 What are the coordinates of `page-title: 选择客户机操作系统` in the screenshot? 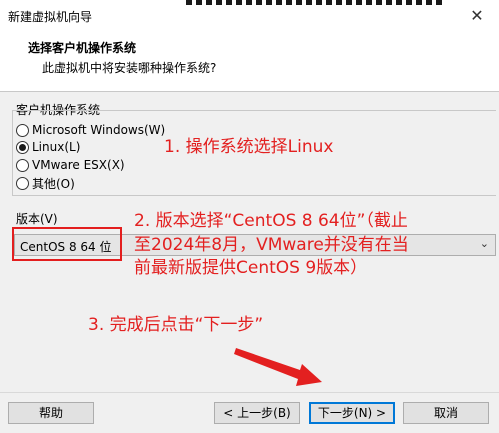 It's located at (82, 48).